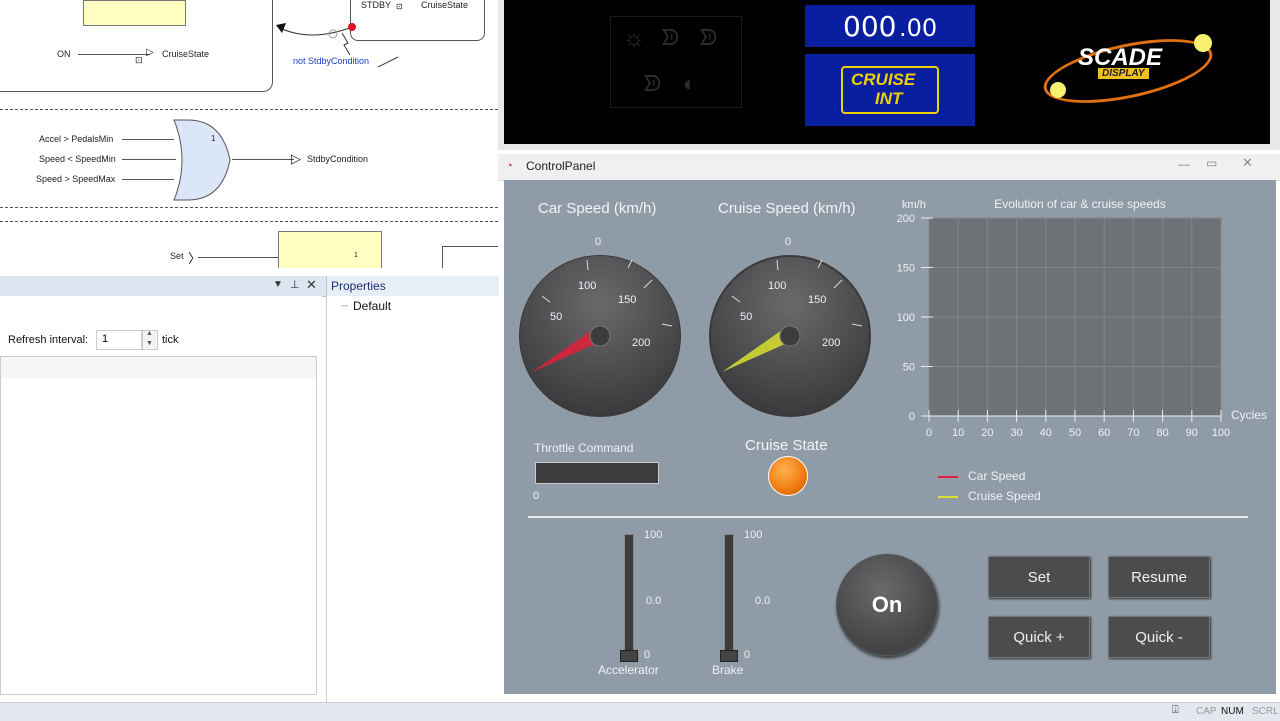  Describe the element at coordinates (412, 499) in the screenshot. I see `properties-panel: ┈ Default` at that location.